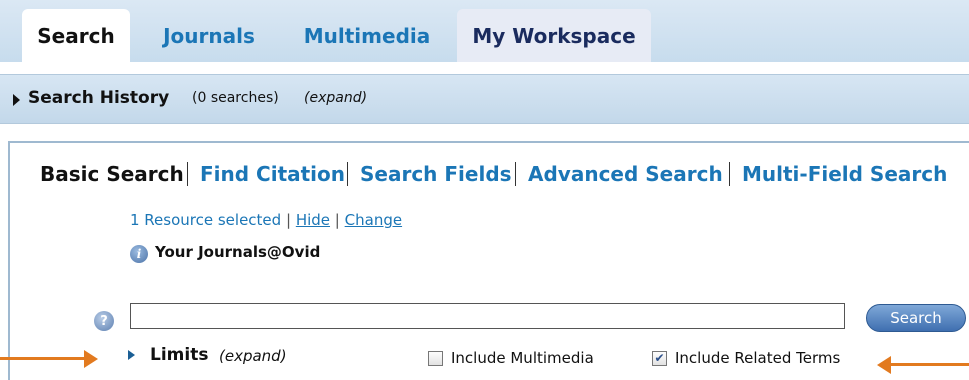 Image resolution: width=969 pixels, height=380 pixels. What do you see at coordinates (99, 98) in the screenshot?
I see `search-history-title: Search History` at bounding box center [99, 98].